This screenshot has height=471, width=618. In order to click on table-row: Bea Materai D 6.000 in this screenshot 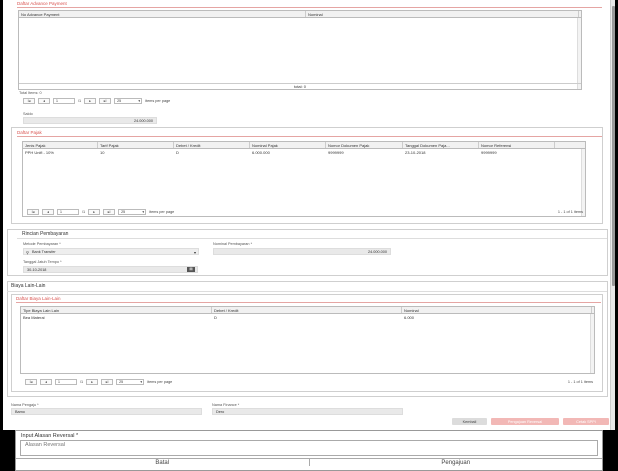, I will do `click(307, 317)`.